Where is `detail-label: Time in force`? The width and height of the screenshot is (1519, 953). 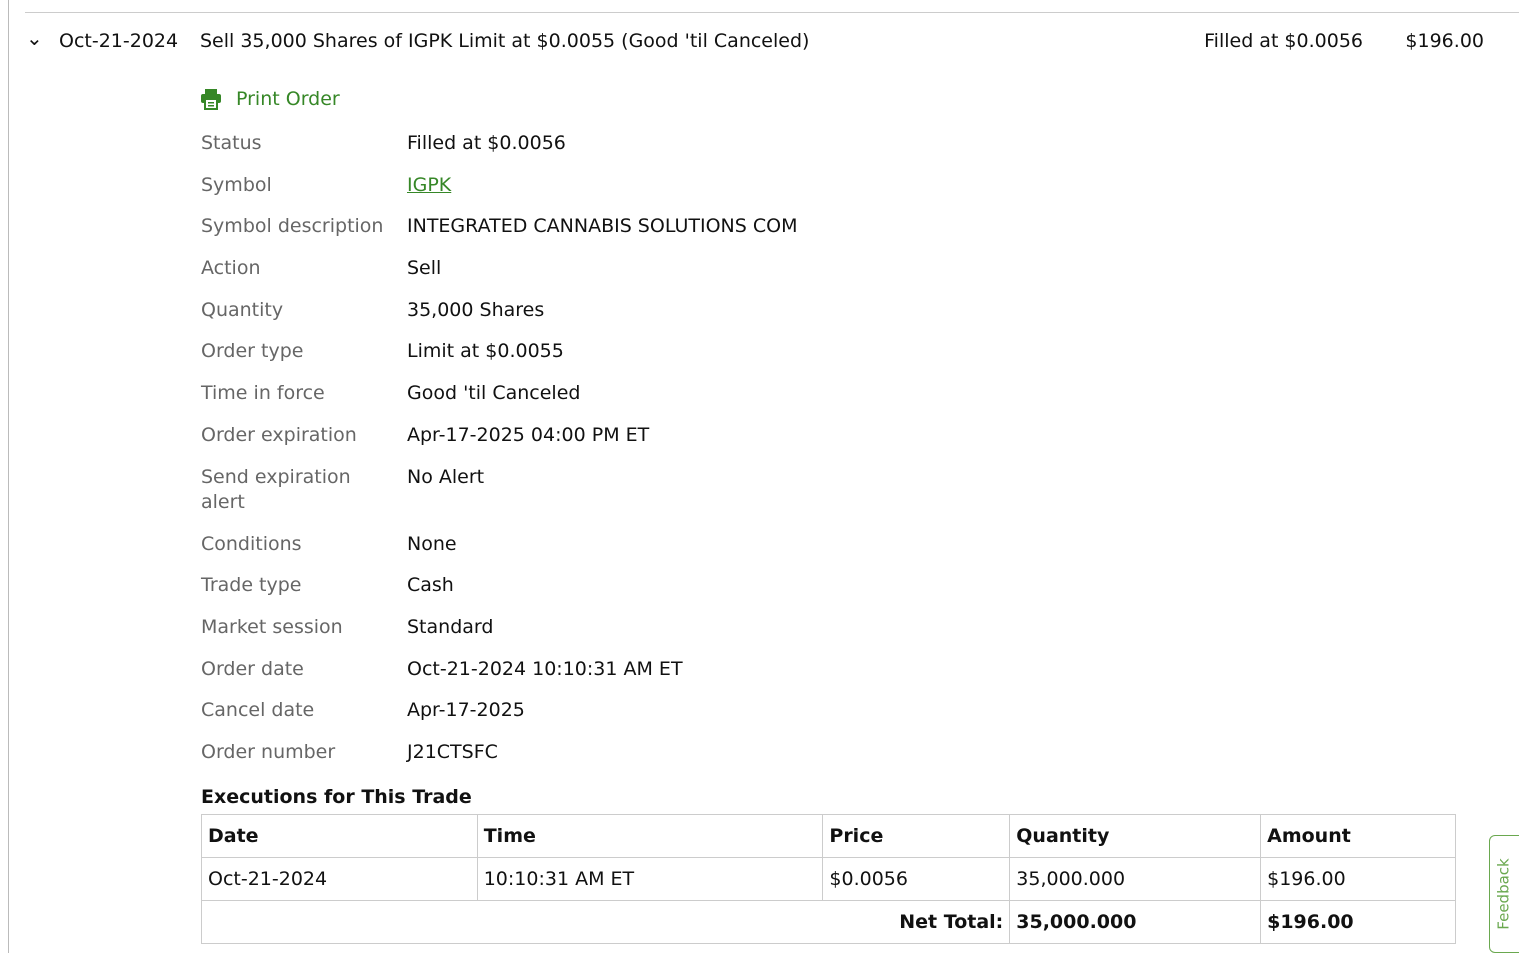 detail-label: Time in force is located at coordinates (263, 393).